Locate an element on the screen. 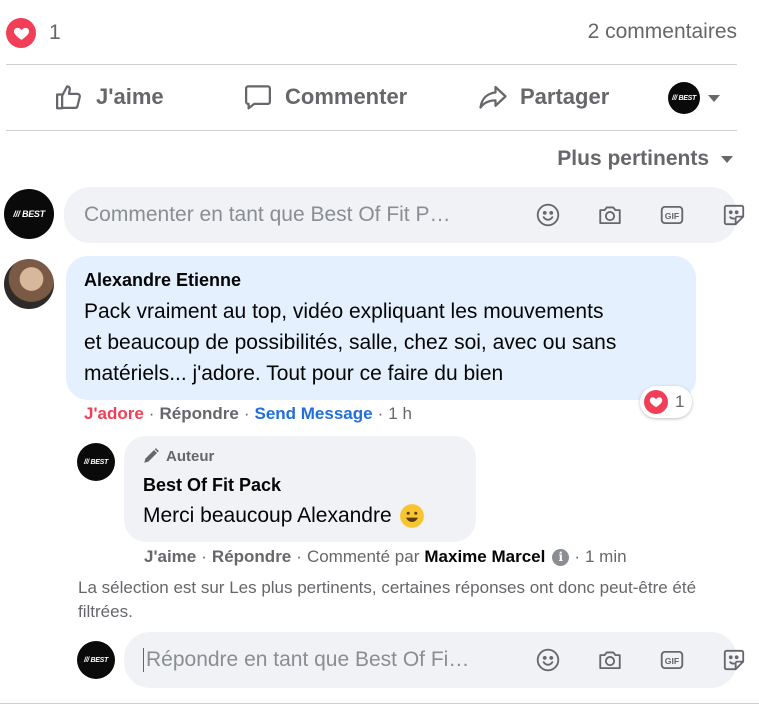  comment-actions: J'adore · Répondre · Send Message · 1 h is located at coordinates (248, 414).